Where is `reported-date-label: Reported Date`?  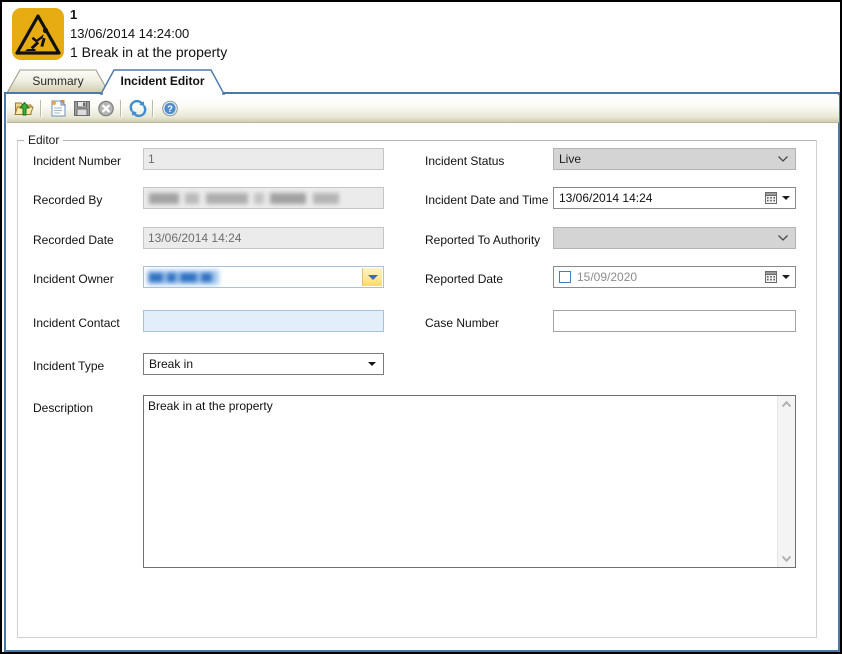 reported-date-label: Reported Date is located at coordinates (464, 279).